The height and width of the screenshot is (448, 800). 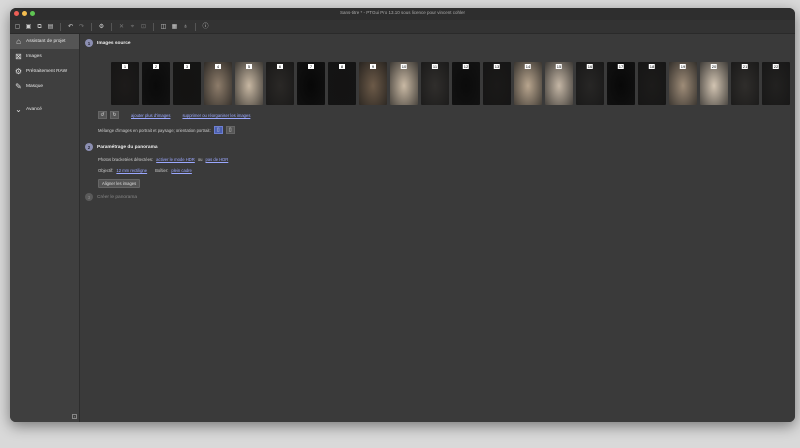 What do you see at coordinates (174, 26) in the screenshot?
I see `table-icon: ▦` at bounding box center [174, 26].